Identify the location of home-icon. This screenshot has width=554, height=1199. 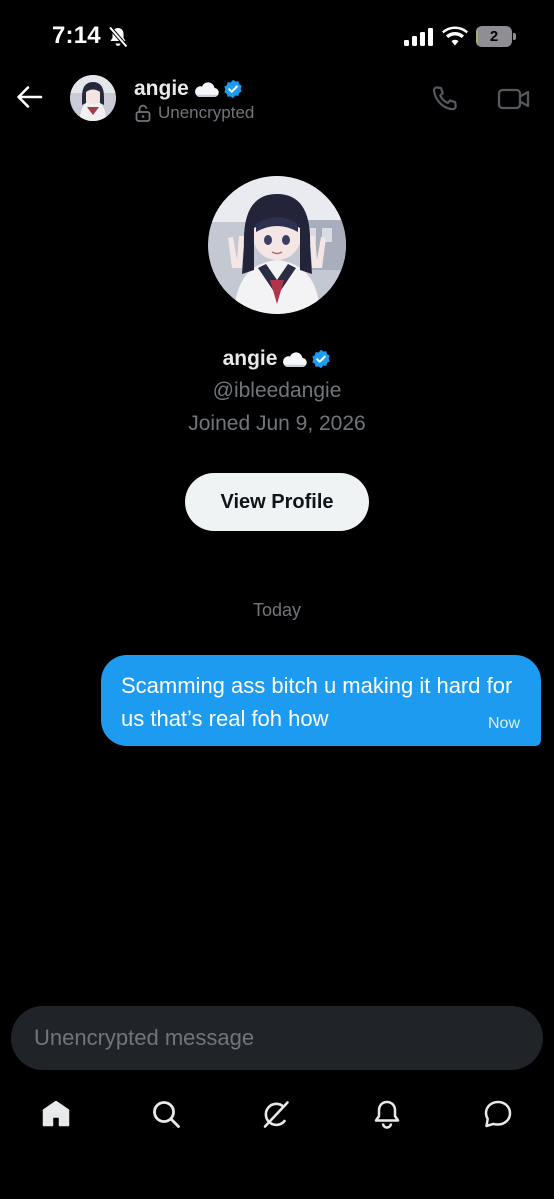
(56, 1113).